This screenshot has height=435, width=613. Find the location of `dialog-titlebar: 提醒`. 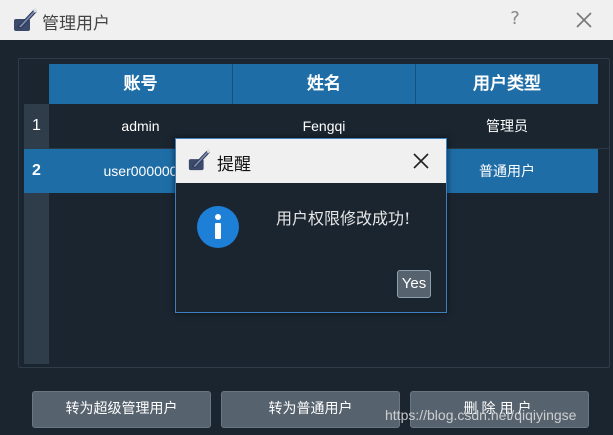

dialog-titlebar: 提醒 is located at coordinates (311, 161).